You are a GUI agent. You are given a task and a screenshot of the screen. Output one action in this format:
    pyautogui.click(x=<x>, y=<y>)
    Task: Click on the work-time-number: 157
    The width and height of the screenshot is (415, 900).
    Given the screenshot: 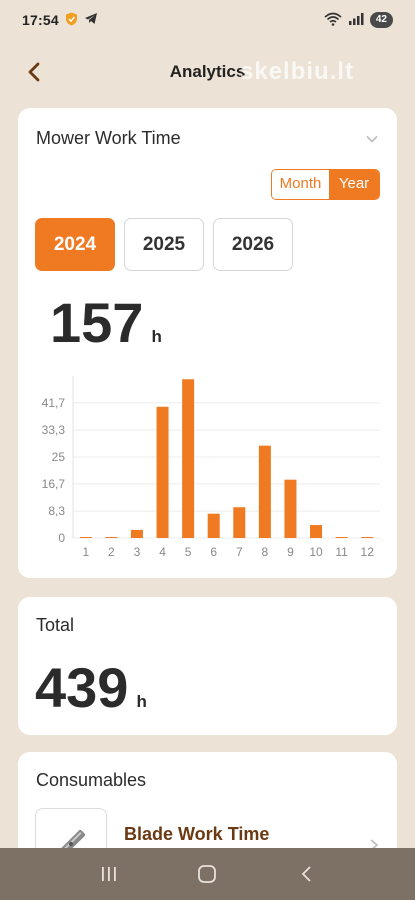 What is the action you would take?
    pyautogui.click(x=97, y=322)
    